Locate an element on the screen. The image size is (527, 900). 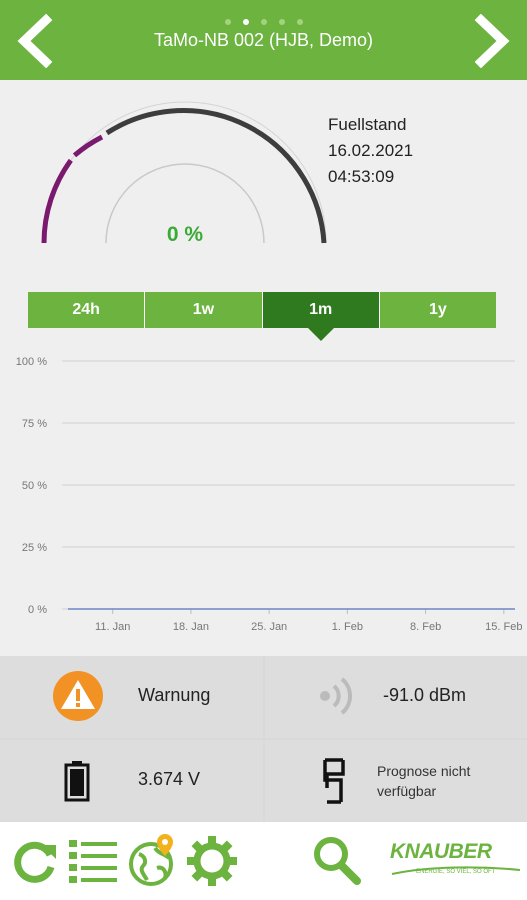
y-tick-label: 100 % is located at coordinates (31, 362).